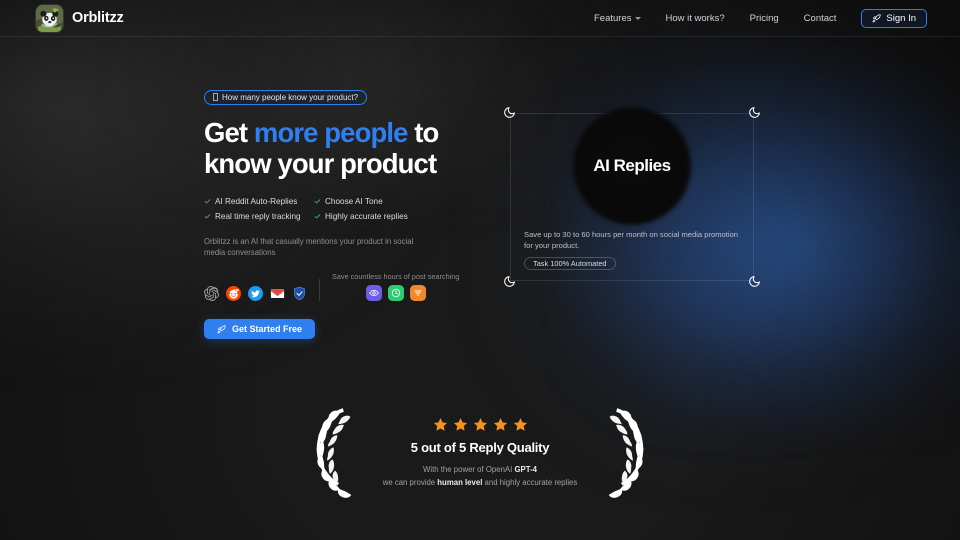  Describe the element at coordinates (423, 132) in the screenshot. I see `headline-line1-post: to` at that location.